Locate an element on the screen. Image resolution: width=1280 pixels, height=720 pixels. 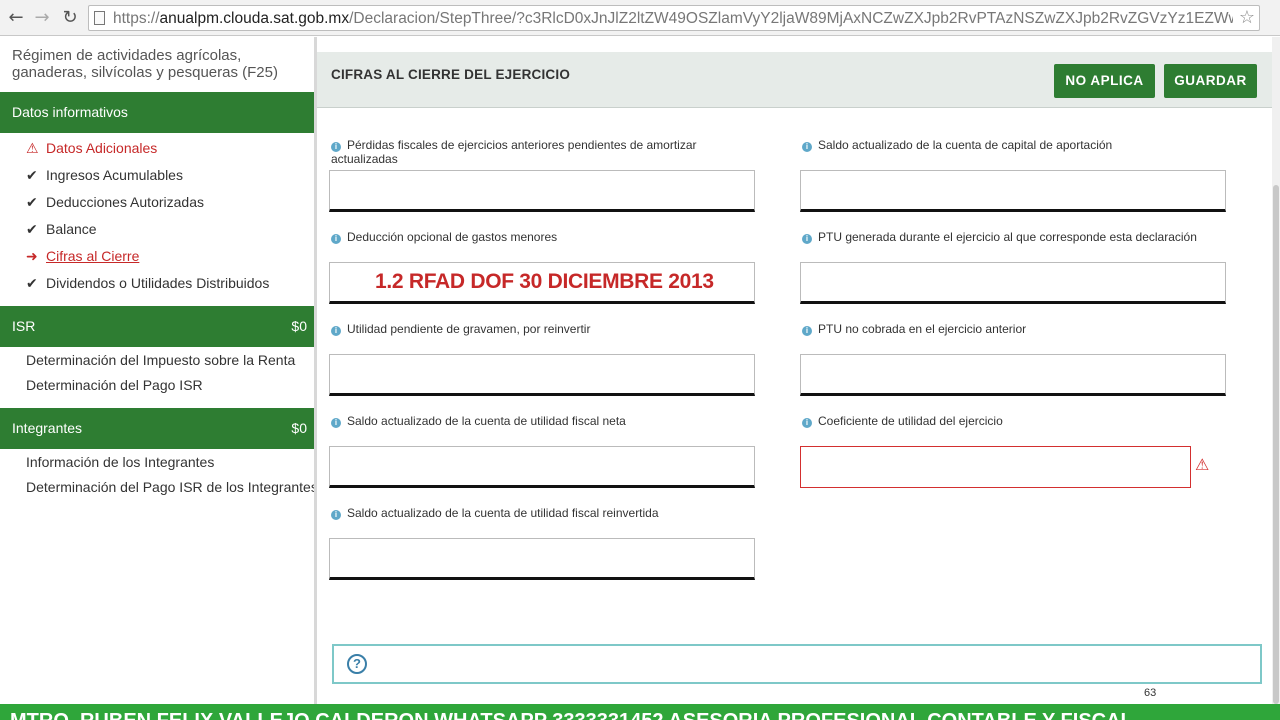
cuca-input is located at coordinates (1013, 191).